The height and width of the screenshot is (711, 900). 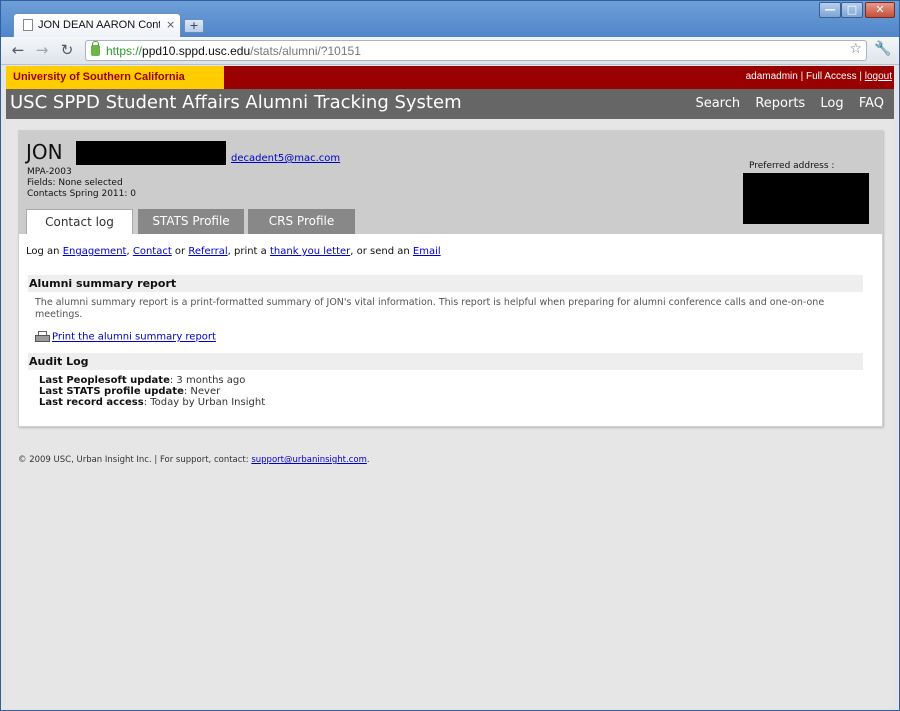 I want to click on audit-row: Last Peoplesoft update: 3 months ago, so click(x=142, y=380).